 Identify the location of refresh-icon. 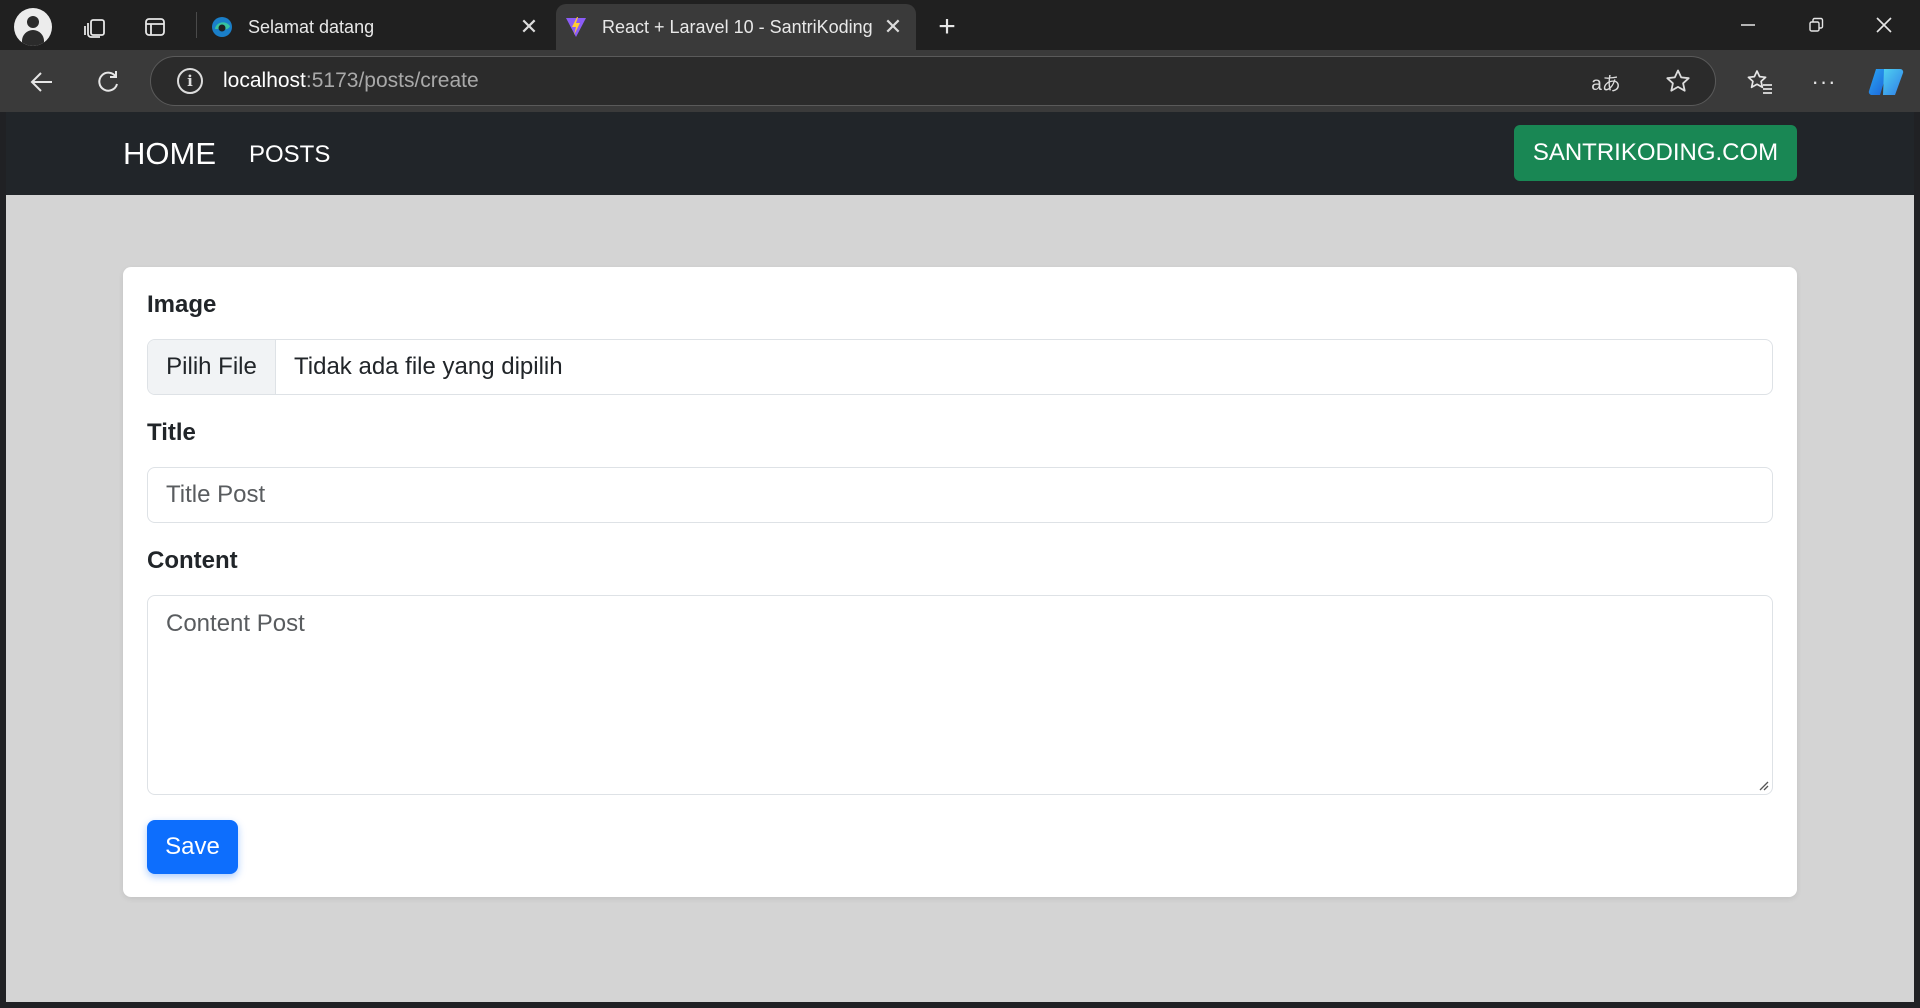
(108, 82).